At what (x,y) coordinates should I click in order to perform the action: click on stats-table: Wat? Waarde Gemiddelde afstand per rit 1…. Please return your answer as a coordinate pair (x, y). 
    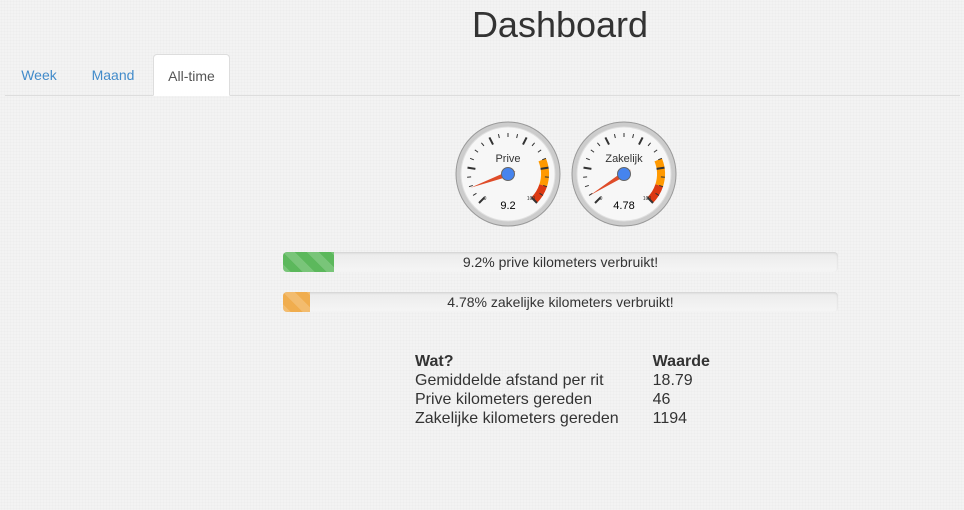
    Looking at the image, I should click on (562, 390).